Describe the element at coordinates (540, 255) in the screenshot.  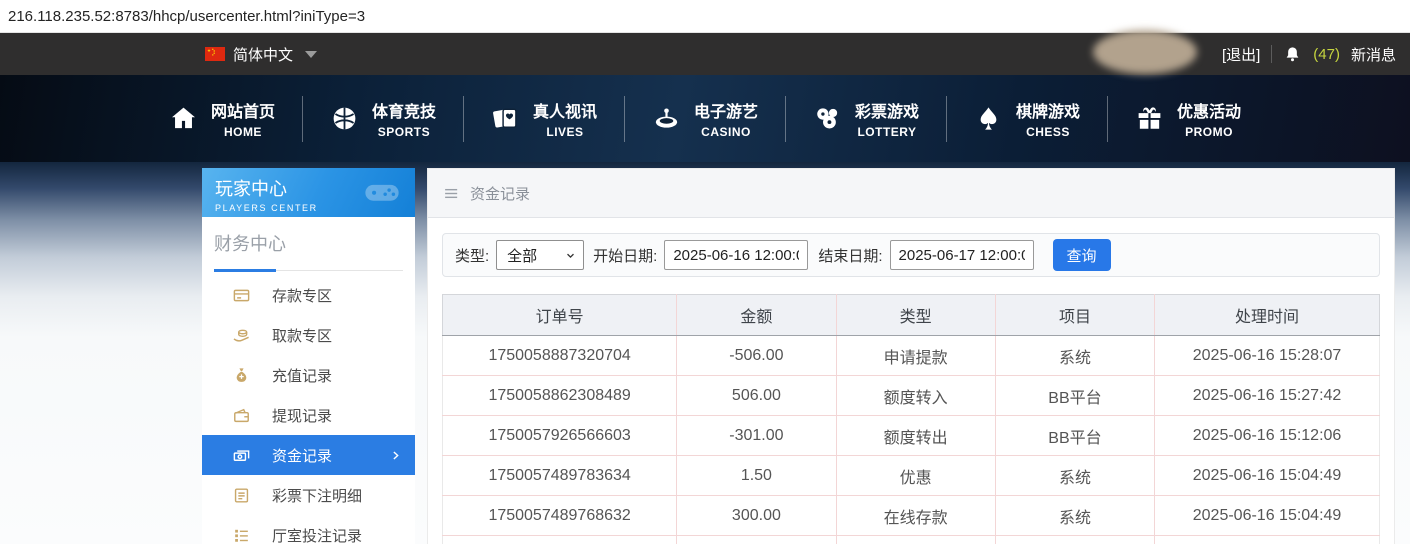
I see `type-select: 全部` at that location.